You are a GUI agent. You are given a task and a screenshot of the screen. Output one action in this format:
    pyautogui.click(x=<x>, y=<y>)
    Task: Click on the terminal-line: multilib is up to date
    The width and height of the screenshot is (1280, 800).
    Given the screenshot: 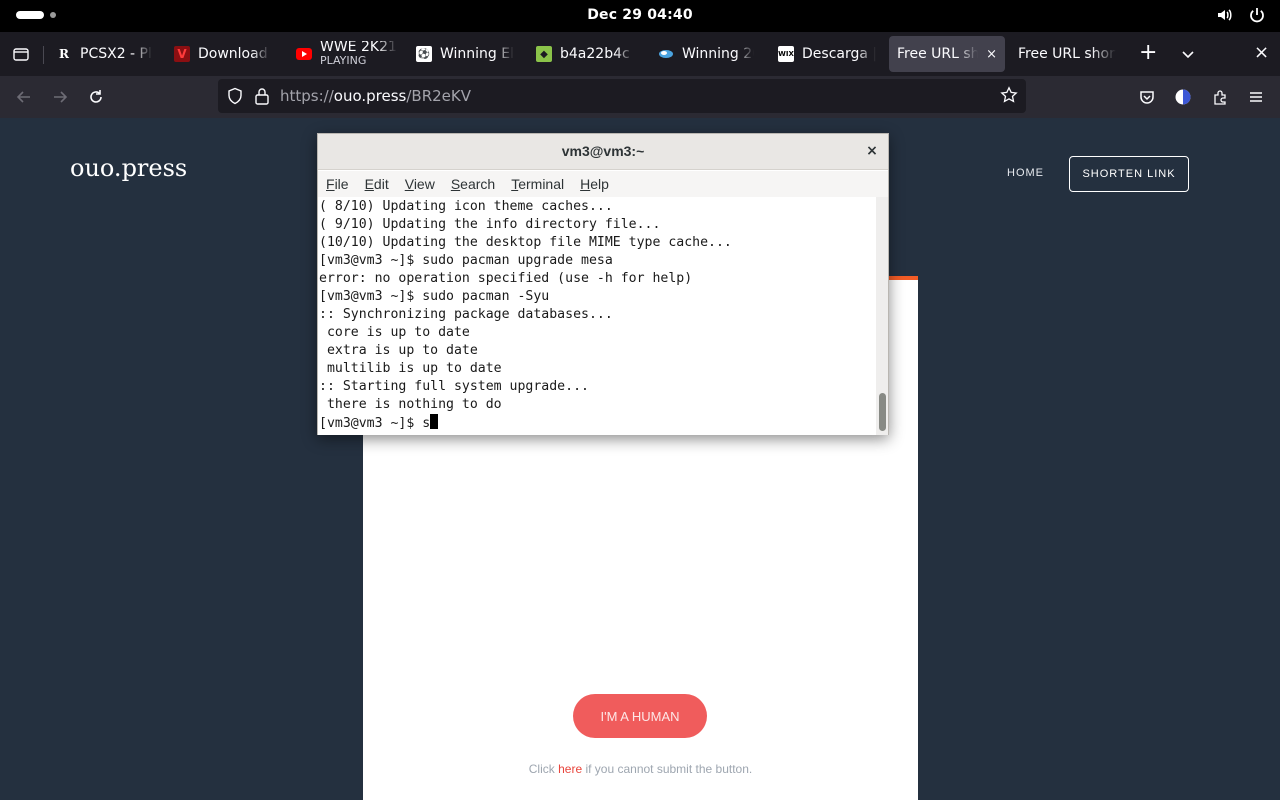 What is the action you would take?
    pyautogui.click(x=410, y=368)
    